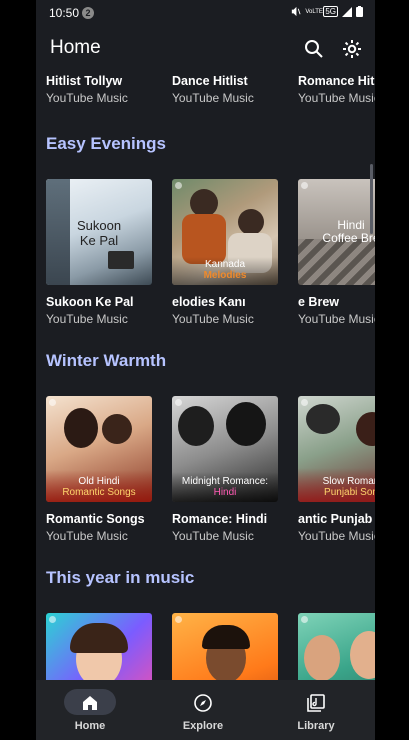  Describe the element at coordinates (336, 81) in the screenshot. I see `card-title: Romance Hitl` at that location.